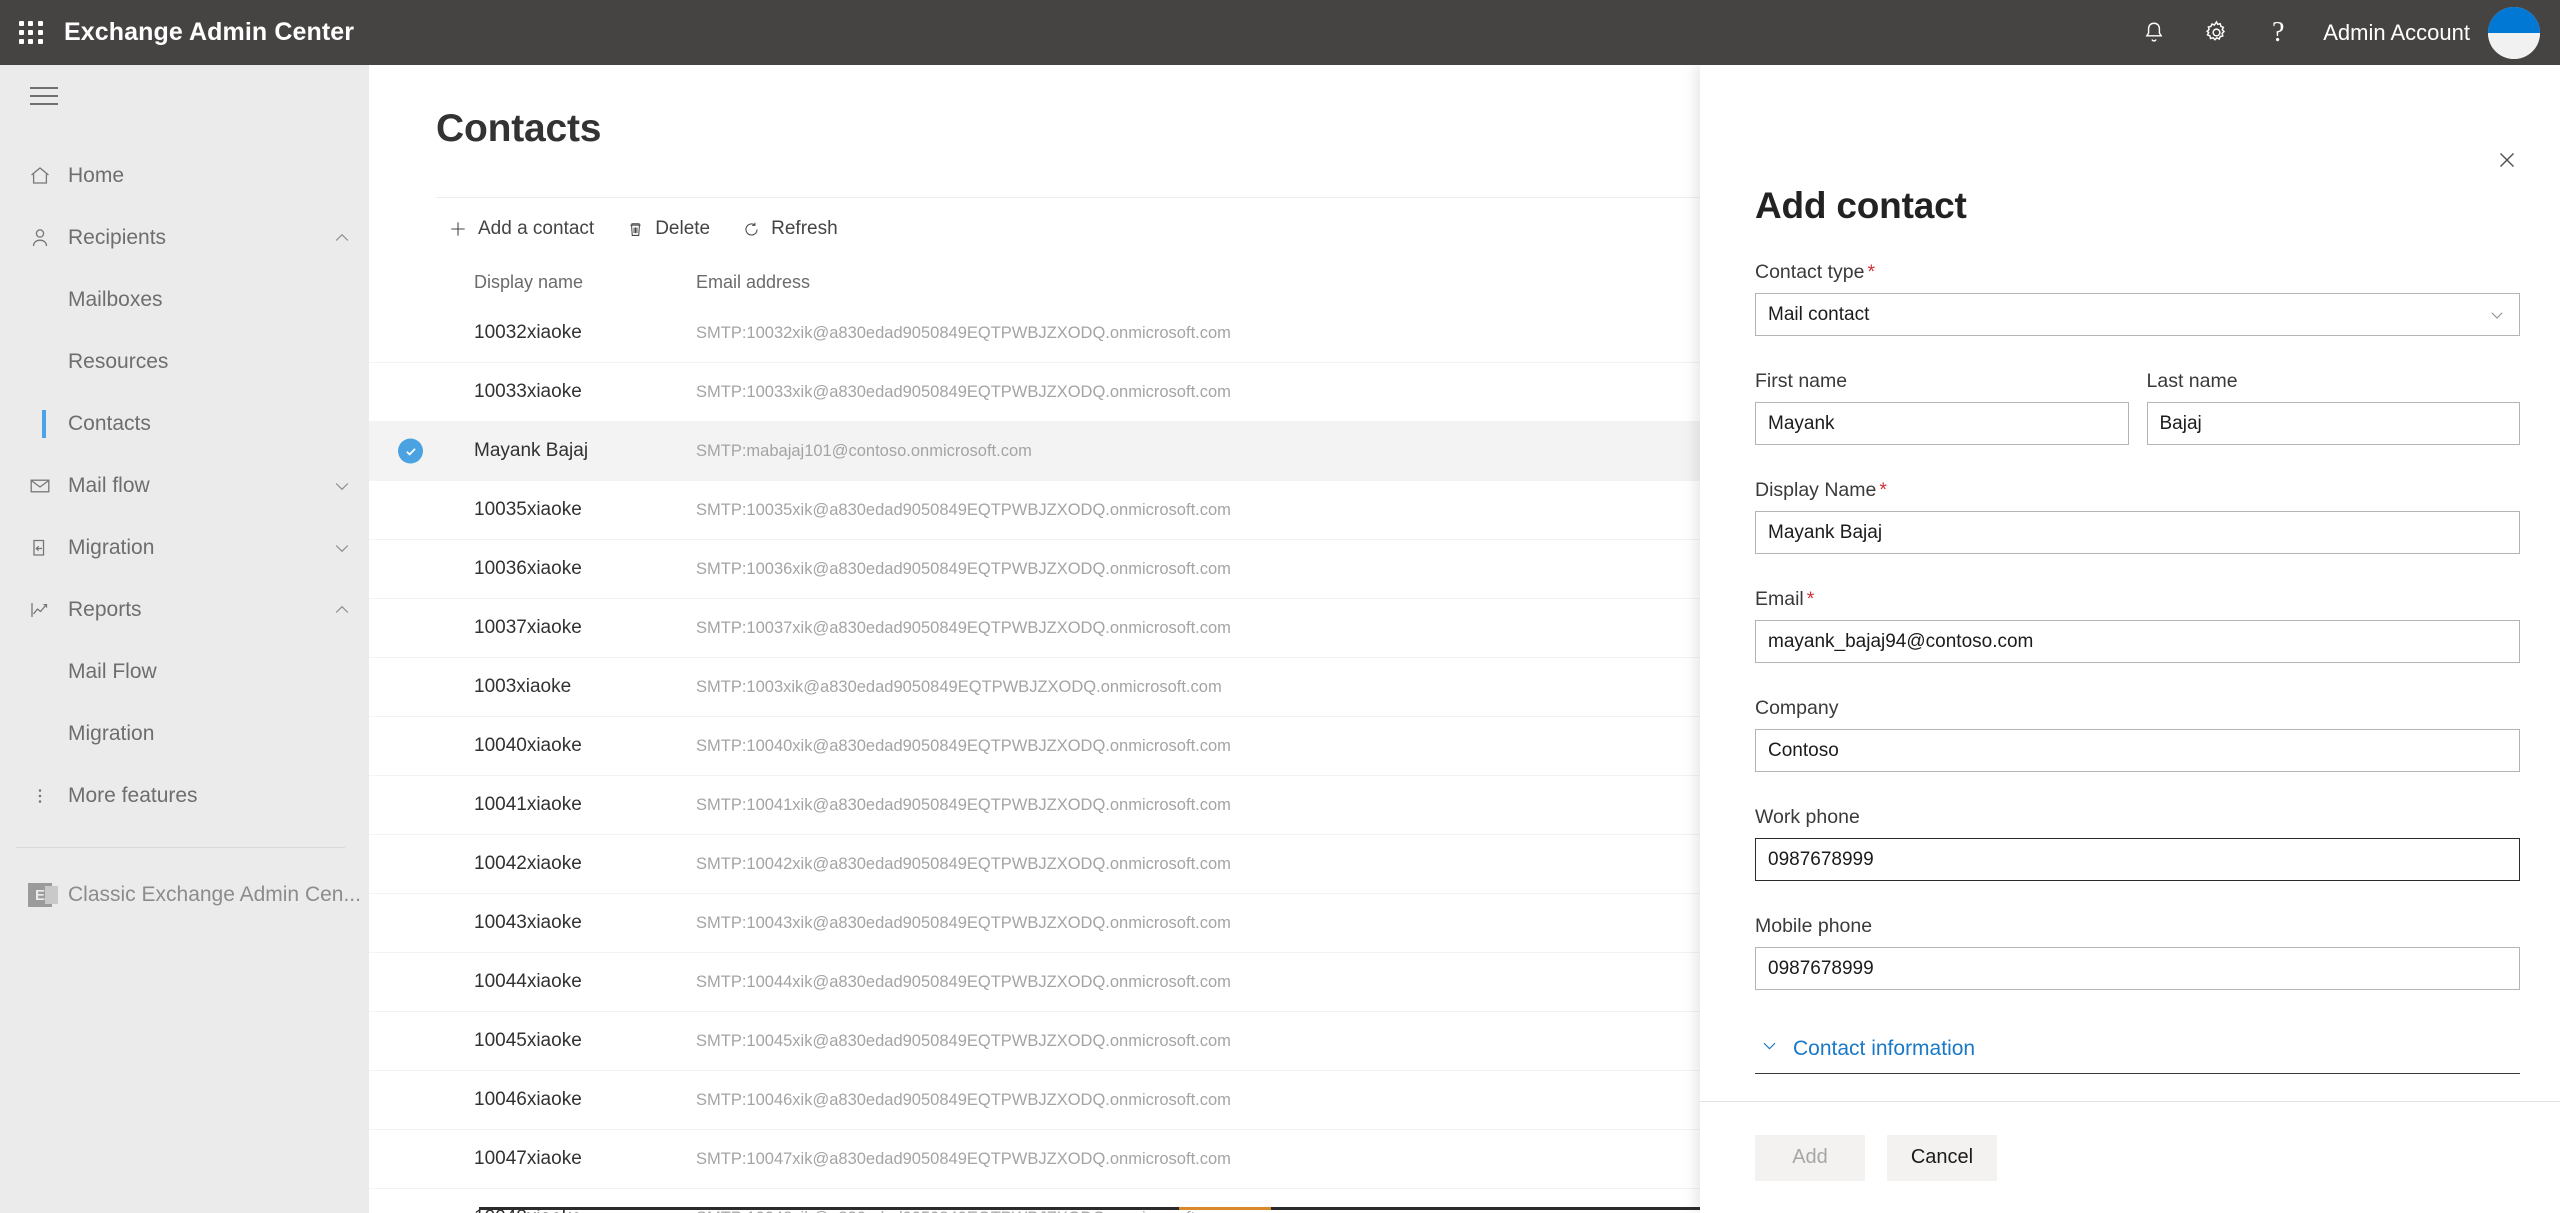 This screenshot has width=2560, height=1213. Describe the element at coordinates (184, 176) in the screenshot. I see `sidebar-item-home: Home` at that location.